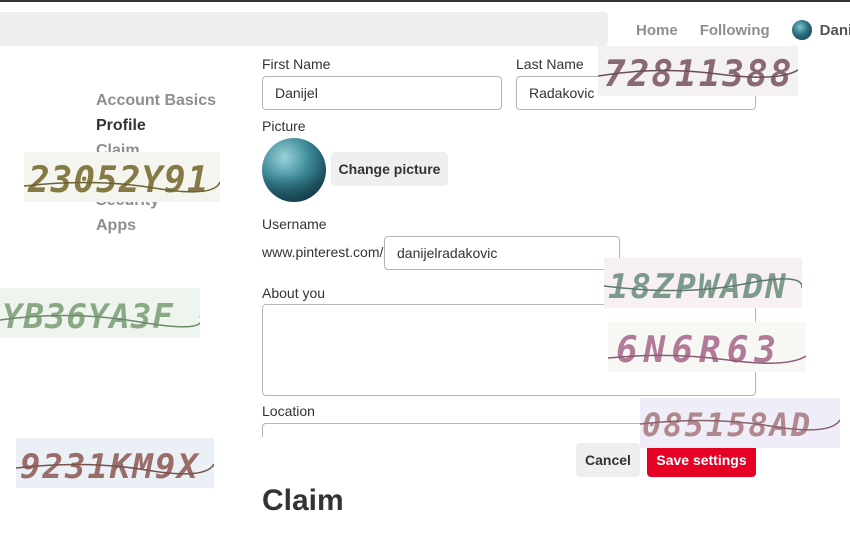  Describe the element at coordinates (701, 460) in the screenshot. I see `save-settings-button: Save settings` at that location.